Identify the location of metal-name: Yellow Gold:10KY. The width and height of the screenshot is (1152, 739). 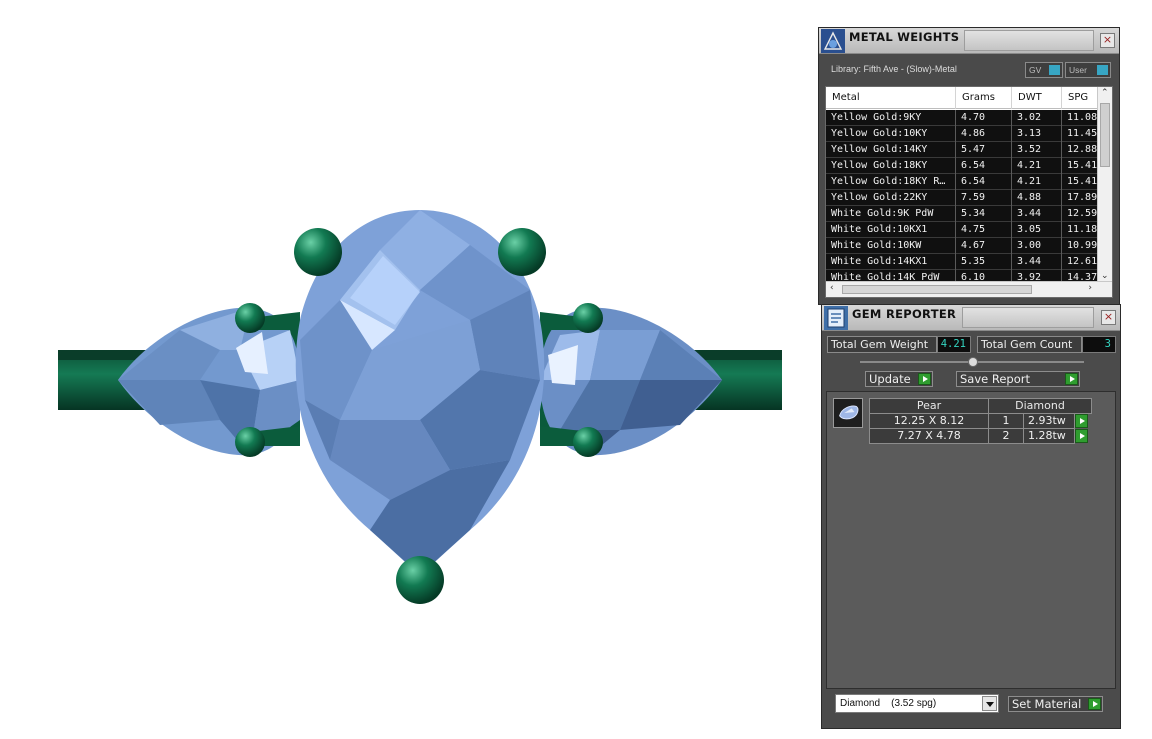
(891, 134).